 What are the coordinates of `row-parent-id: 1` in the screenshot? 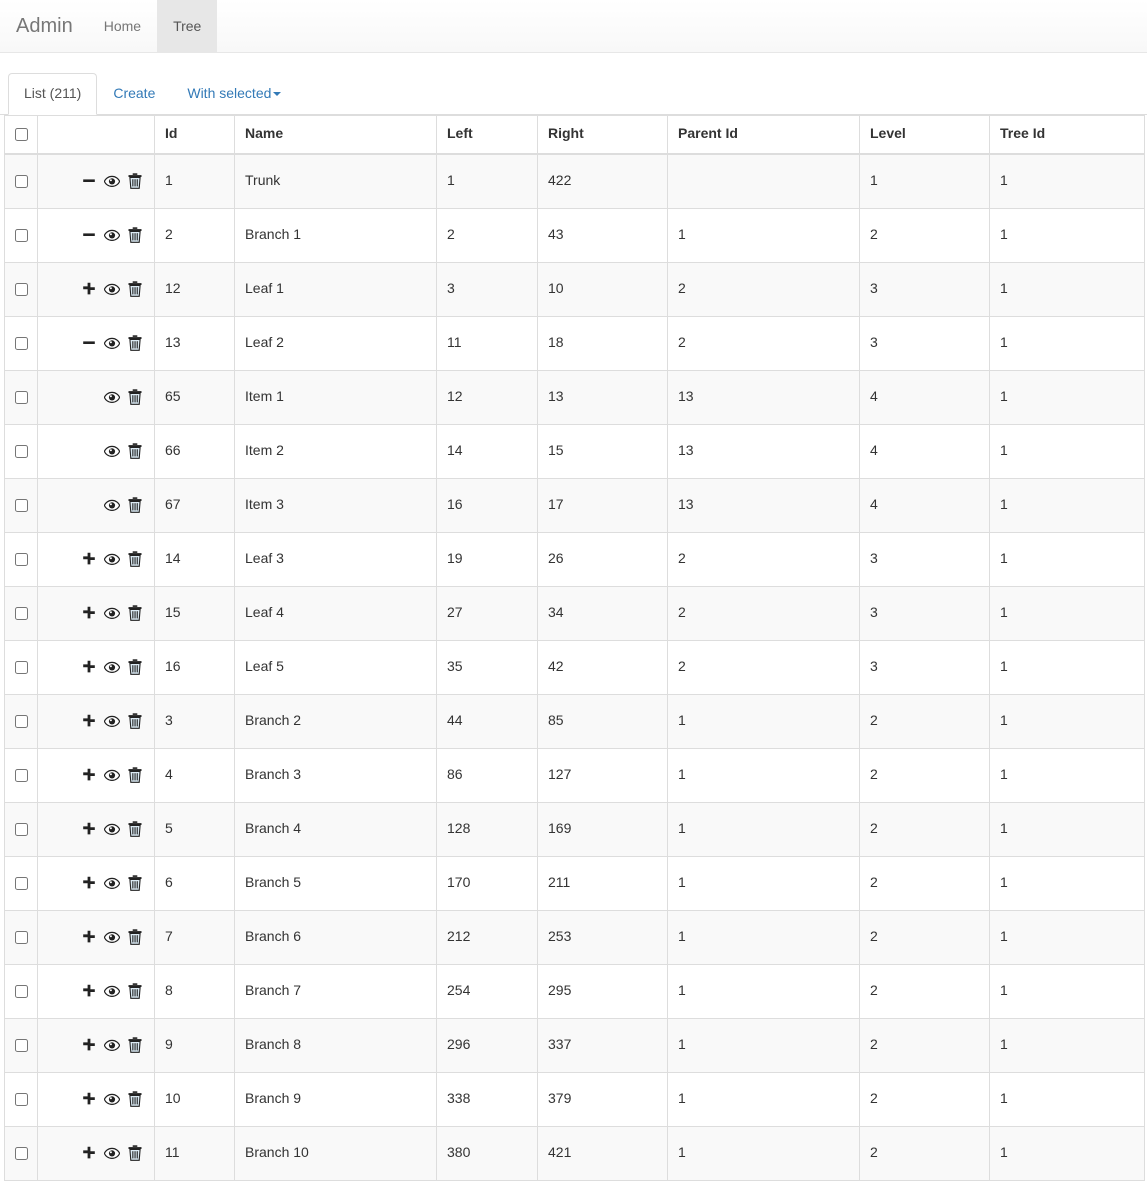 It's located at (763, 991).